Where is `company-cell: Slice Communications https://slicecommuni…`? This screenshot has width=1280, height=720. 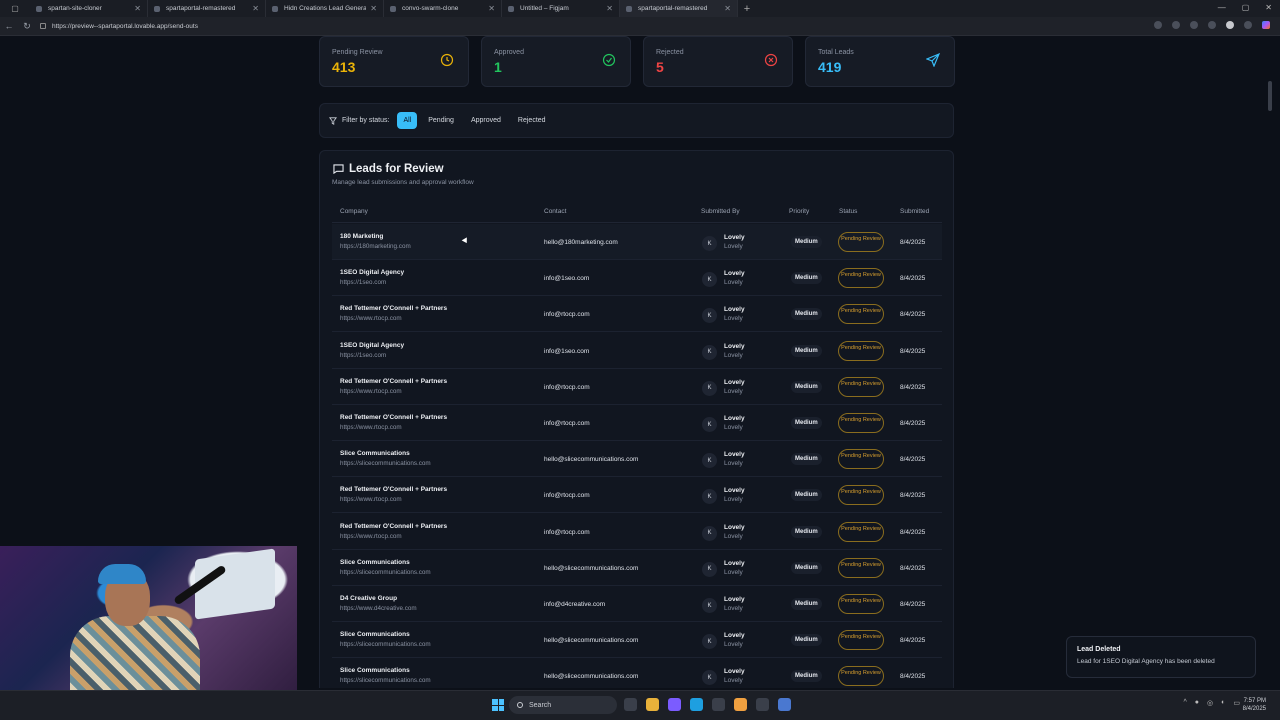
company-cell: Slice Communications https://slicecommuni… is located at coordinates (385, 675).